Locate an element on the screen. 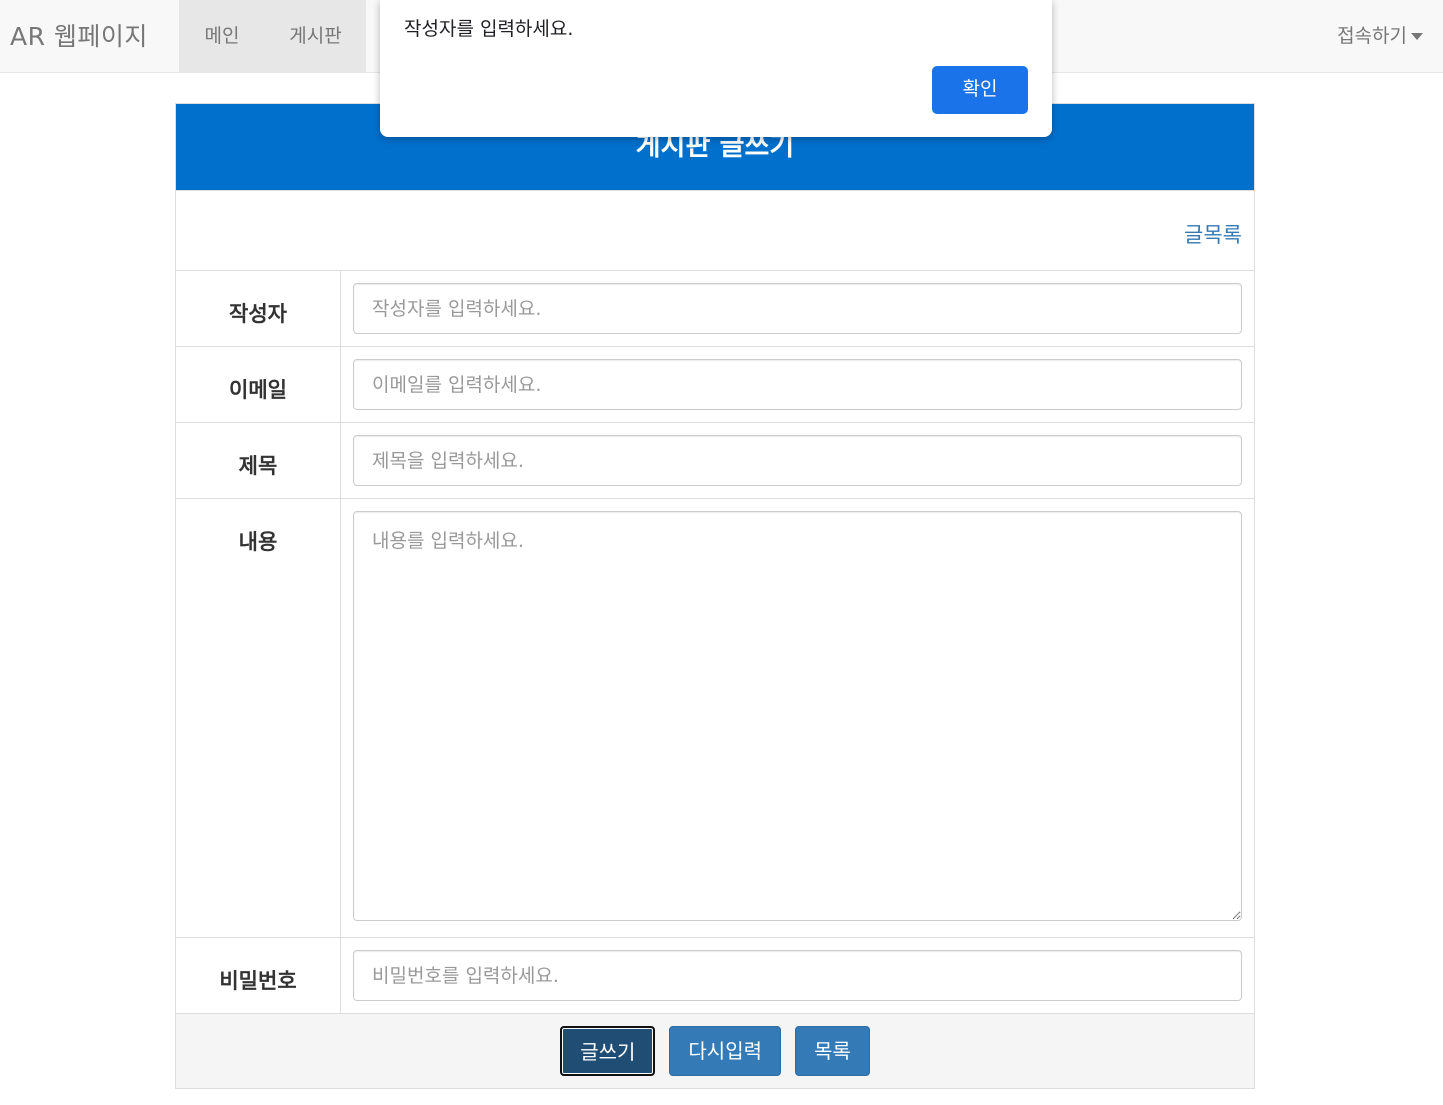 The image size is (1443, 1105). reset-button: 다시입력 is located at coordinates (725, 1051).